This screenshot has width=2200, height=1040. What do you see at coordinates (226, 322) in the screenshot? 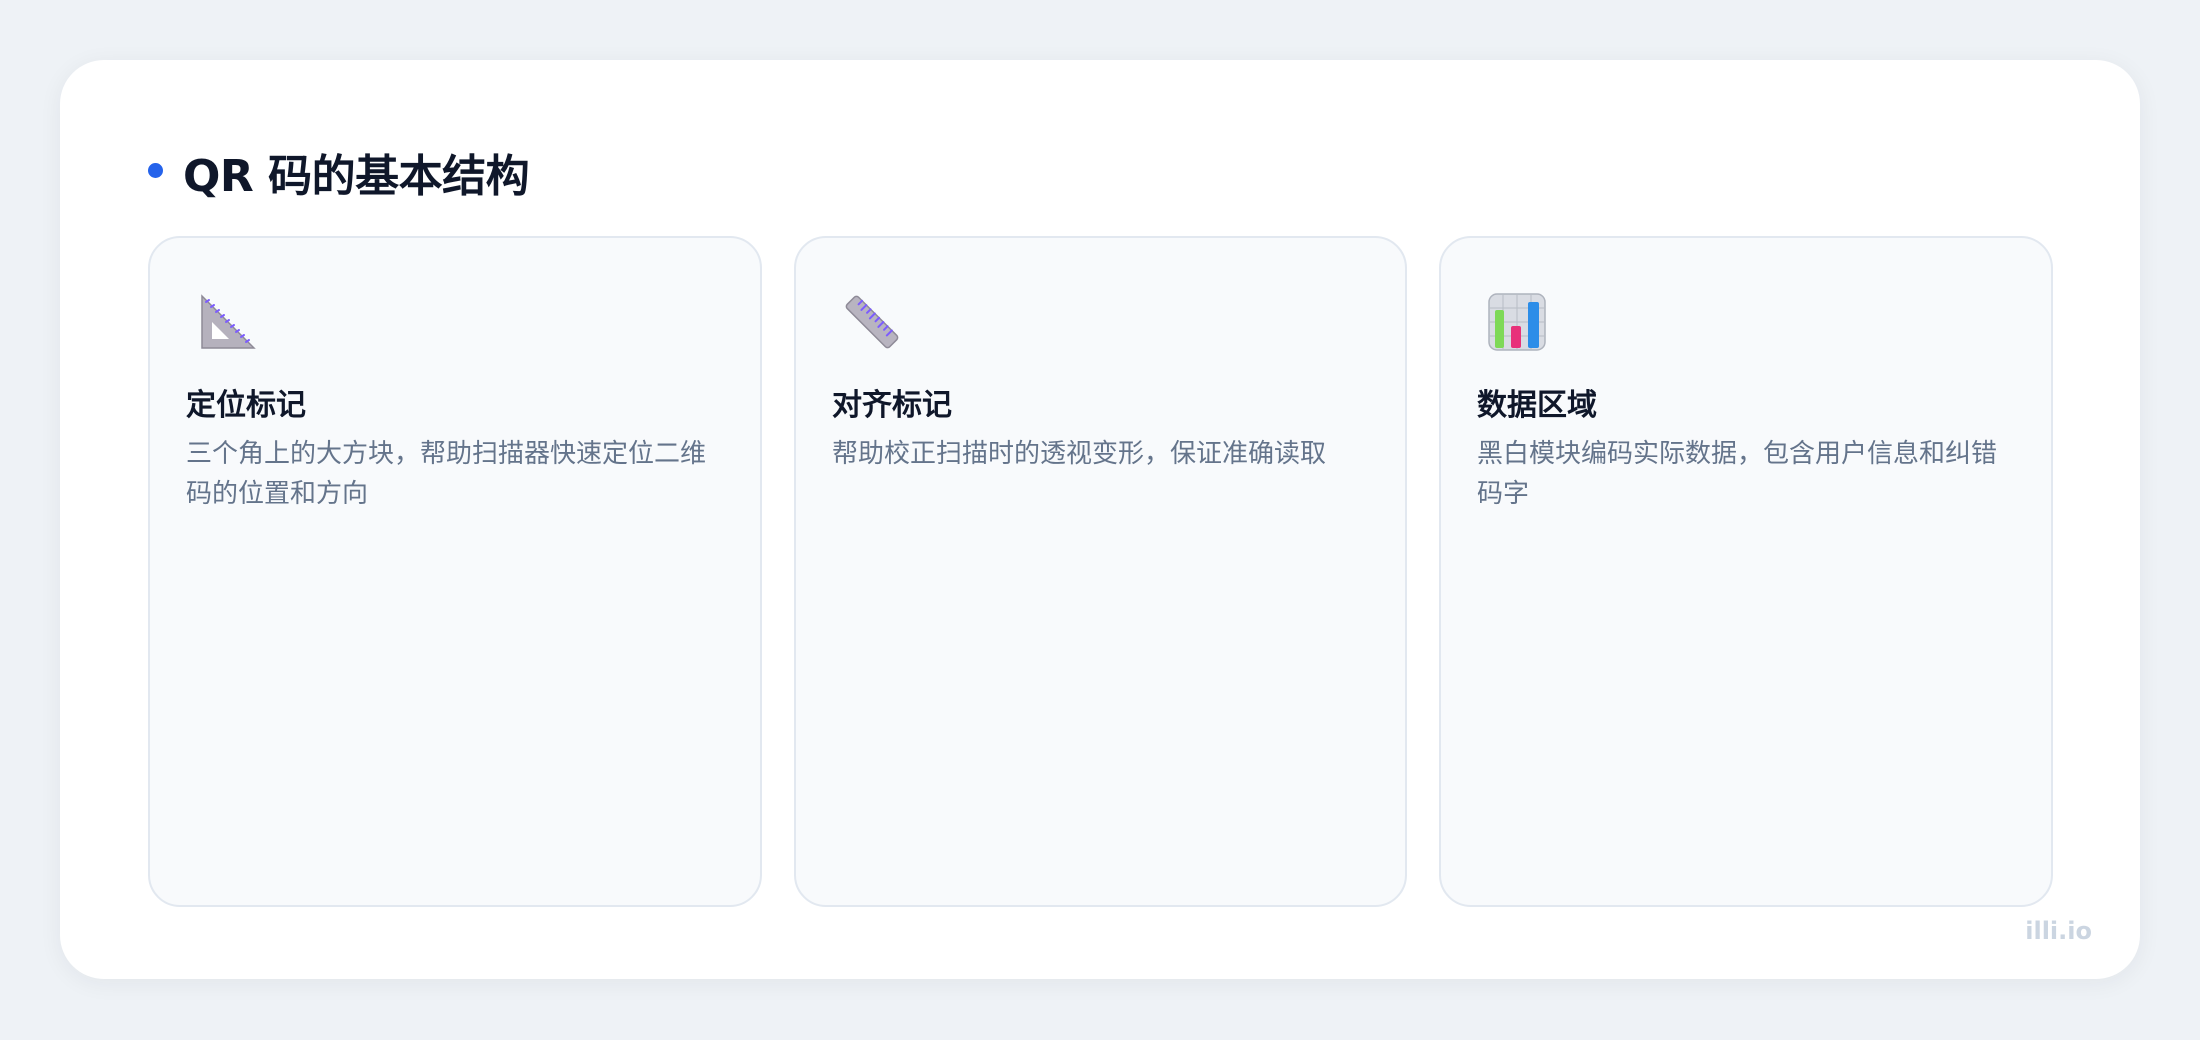
I see `triangular-ruler-icon` at bounding box center [226, 322].